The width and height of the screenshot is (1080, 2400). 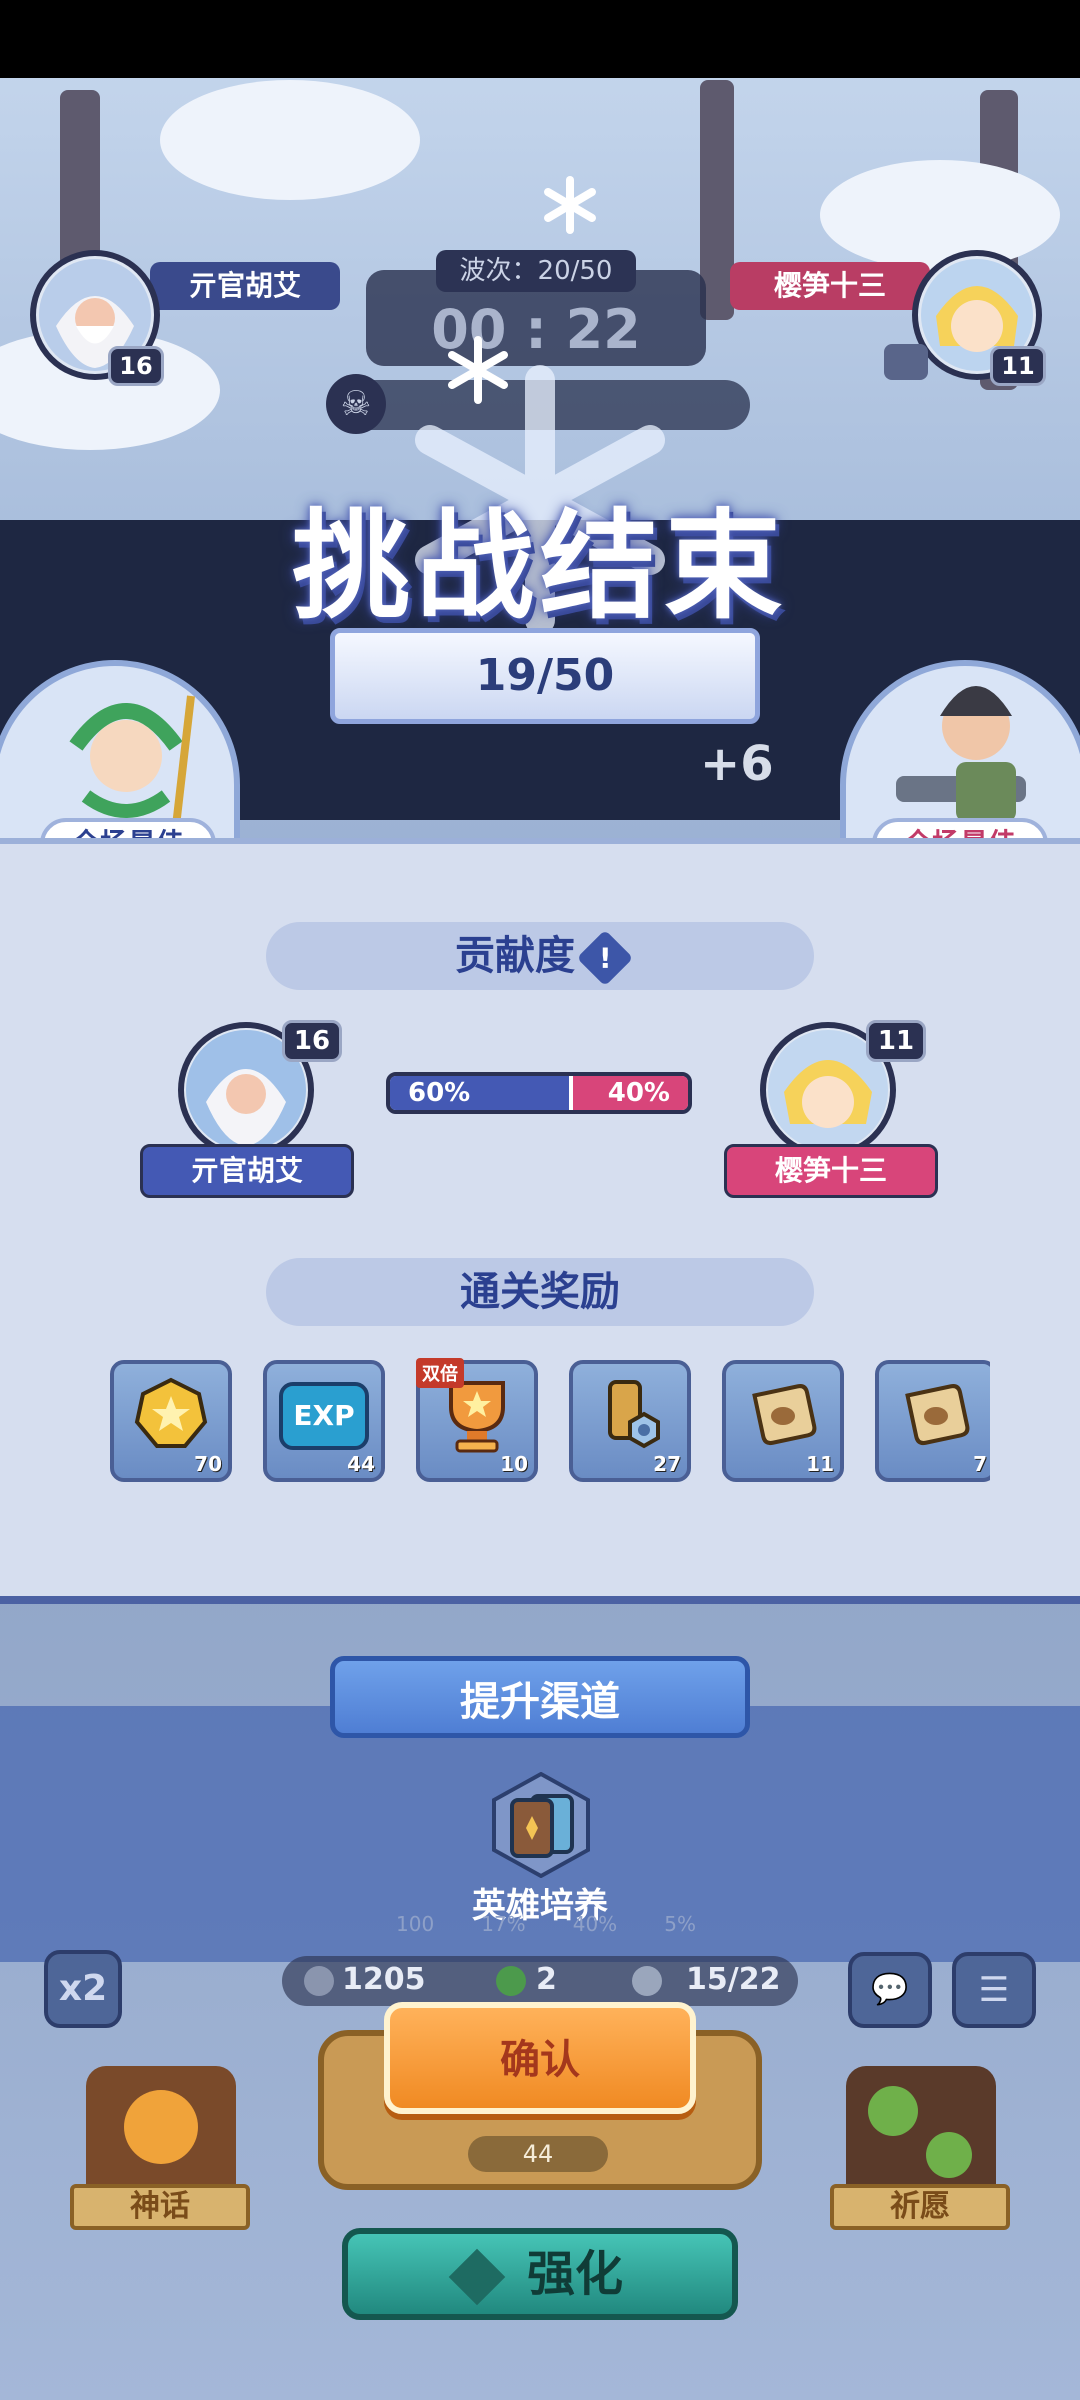 What do you see at coordinates (667, 1464) in the screenshot?
I see `reward-count: 27` at bounding box center [667, 1464].